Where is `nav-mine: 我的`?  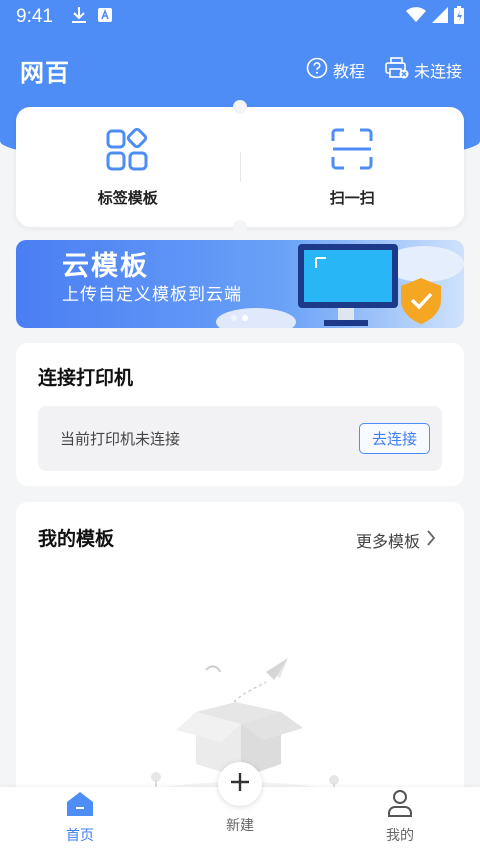
nav-mine: 我的 is located at coordinates (400, 820).